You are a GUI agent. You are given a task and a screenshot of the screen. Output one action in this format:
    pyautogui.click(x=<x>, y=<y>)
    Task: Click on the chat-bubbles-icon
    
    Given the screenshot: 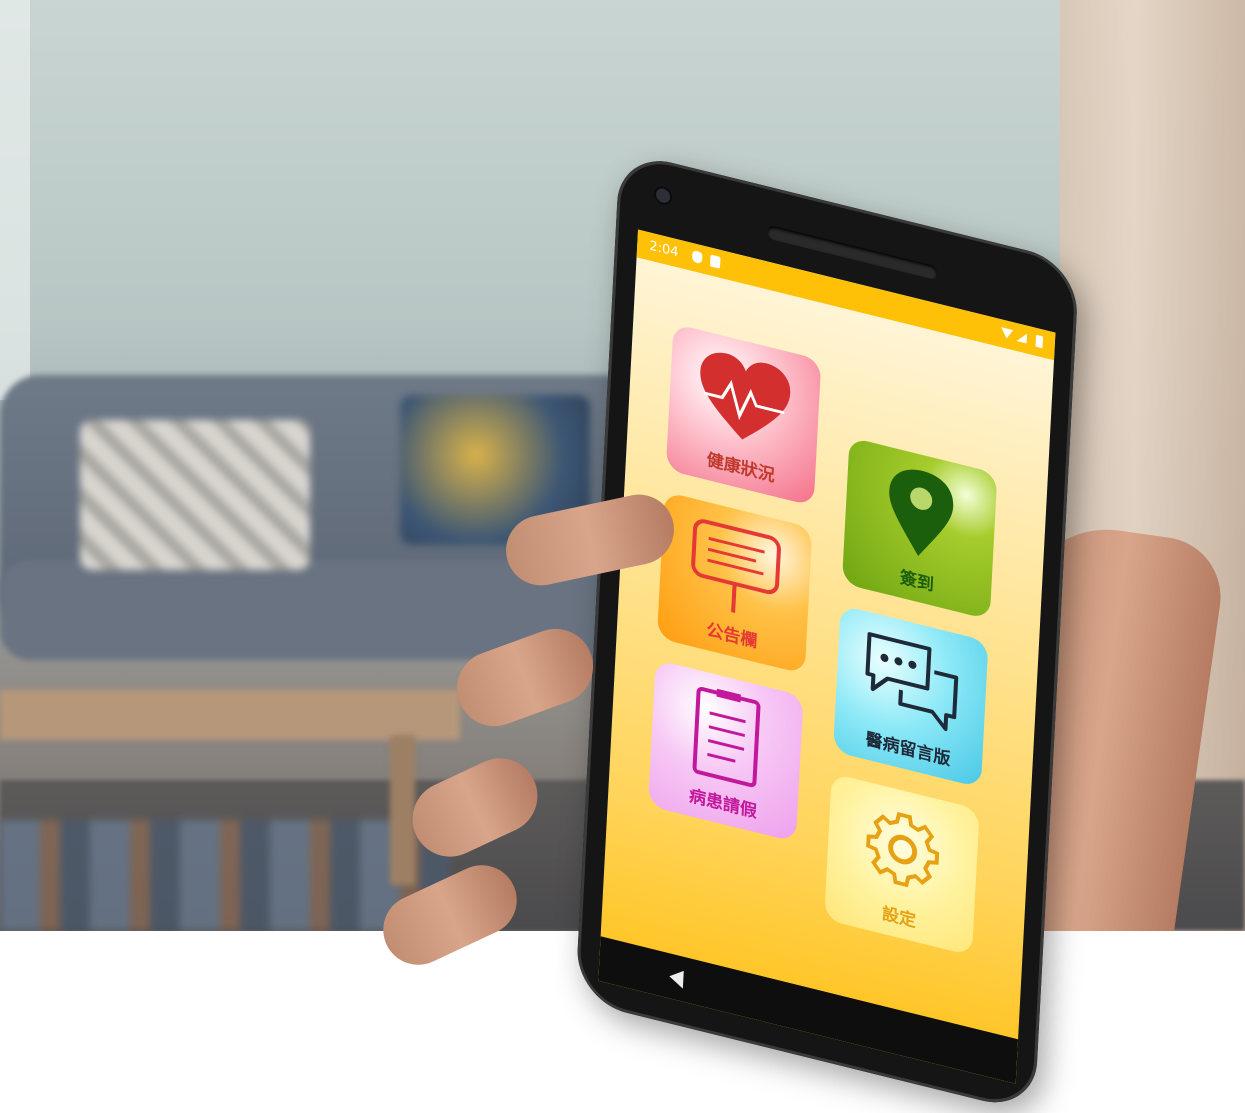 What is the action you would take?
    pyautogui.click(x=912, y=682)
    